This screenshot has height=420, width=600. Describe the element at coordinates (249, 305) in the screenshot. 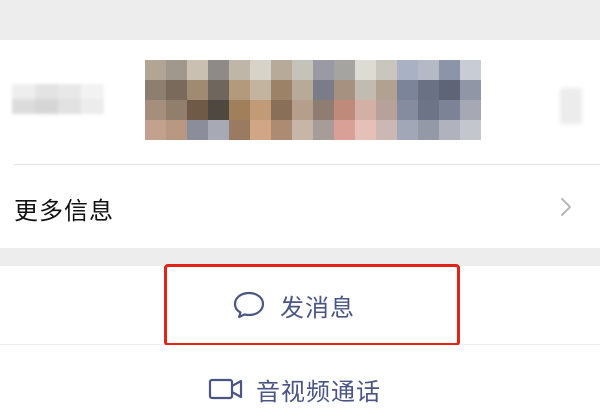

I see `chat-bubble-icon` at that location.